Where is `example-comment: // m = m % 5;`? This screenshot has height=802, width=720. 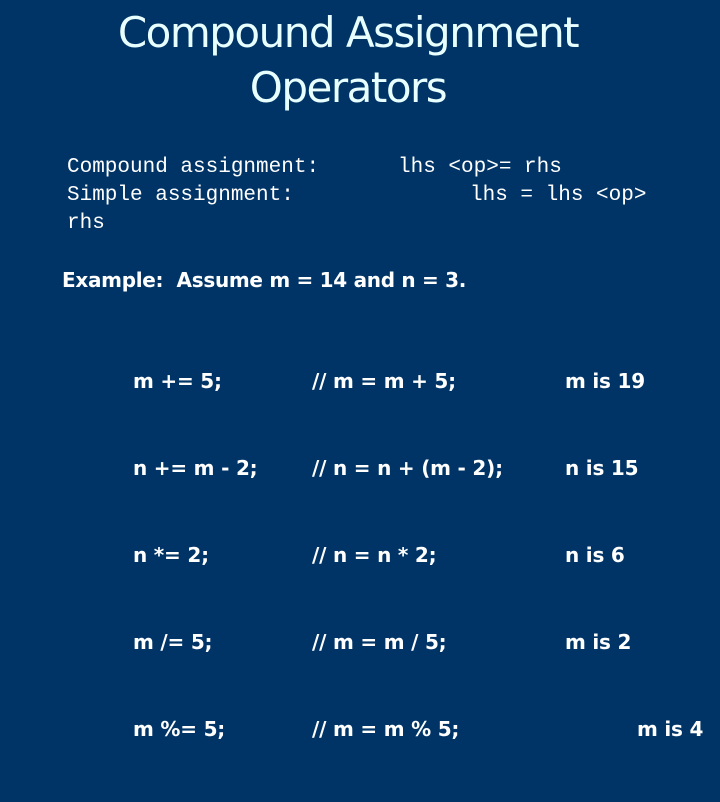
example-comment: // m = m % 5; is located at coordinates (386, 729).